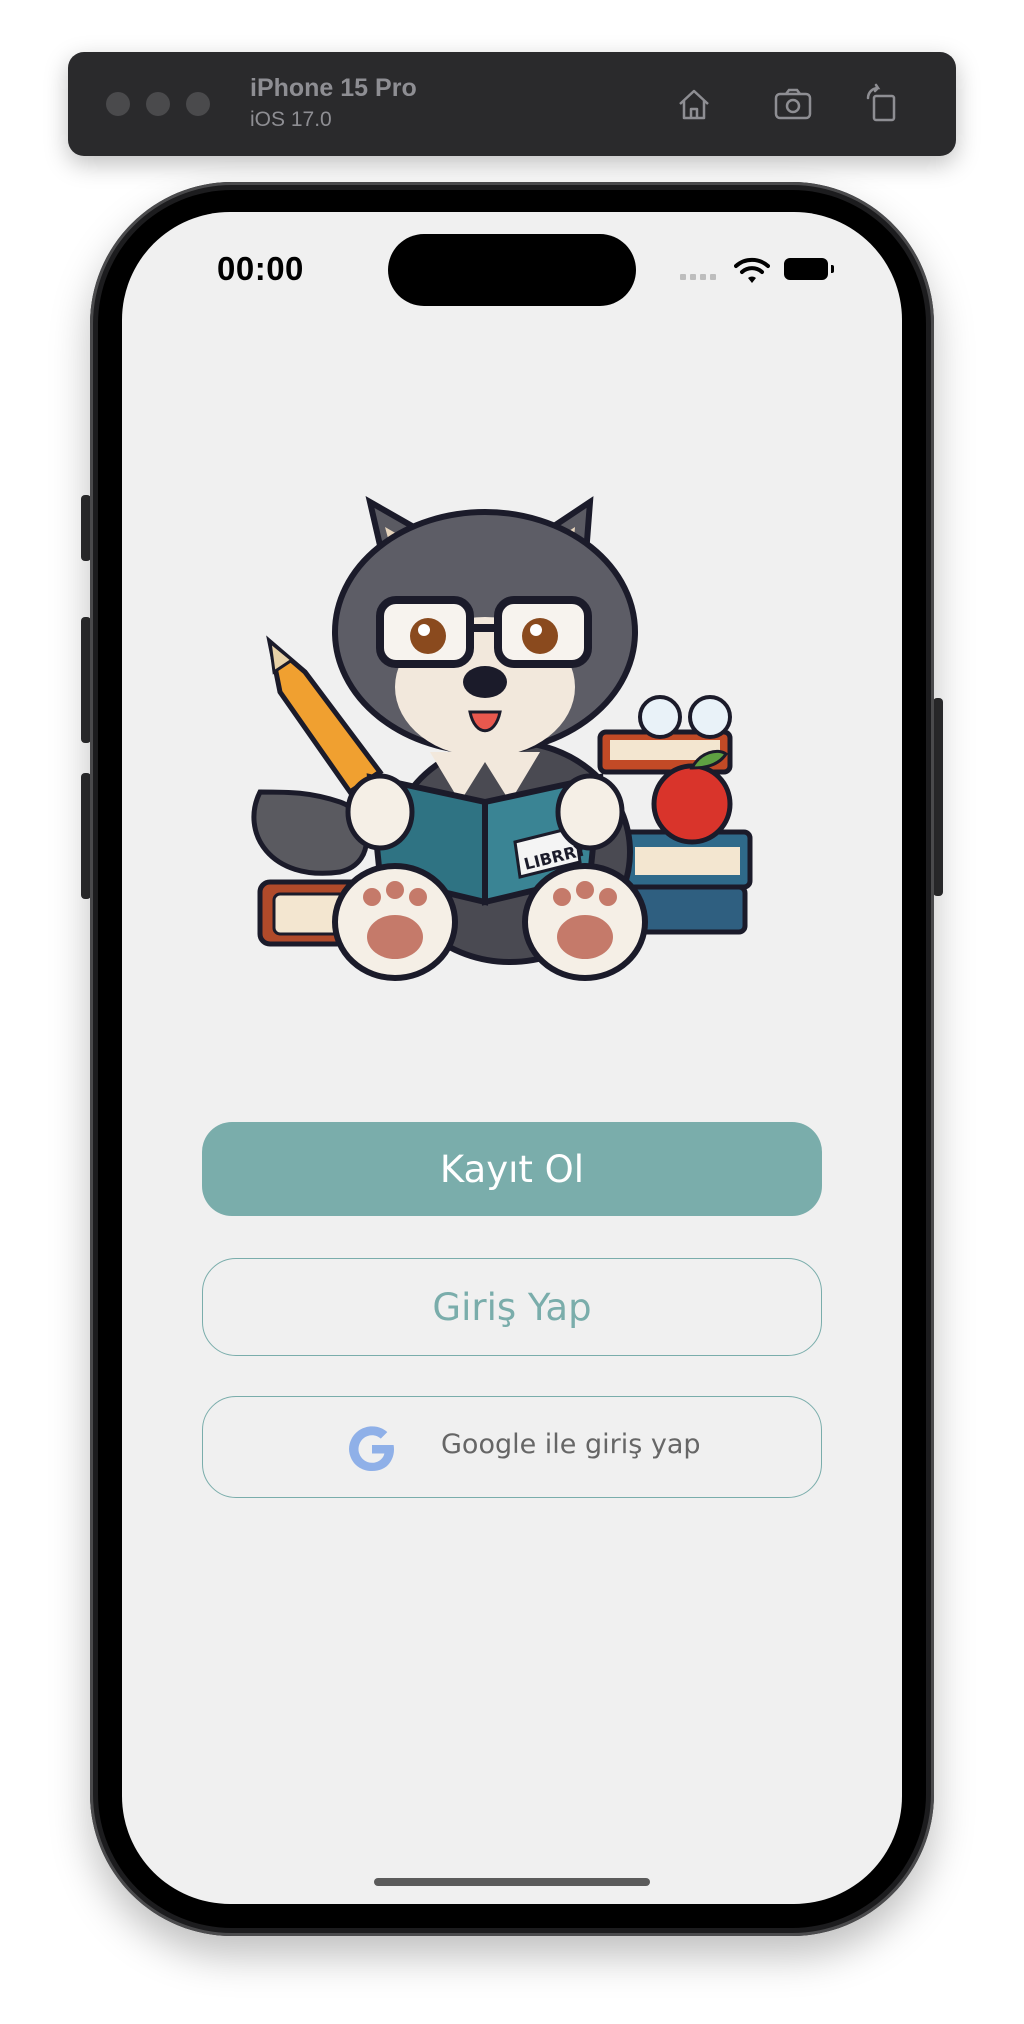 Image resolution: width=1024 pixels, height=2024 pixels. I want to click on battery-icon, so click(809, 269).